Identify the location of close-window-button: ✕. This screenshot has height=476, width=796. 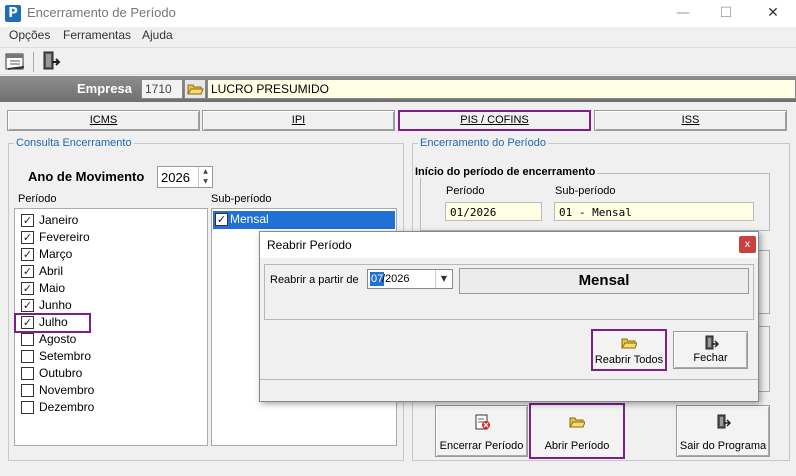
(773, 13).